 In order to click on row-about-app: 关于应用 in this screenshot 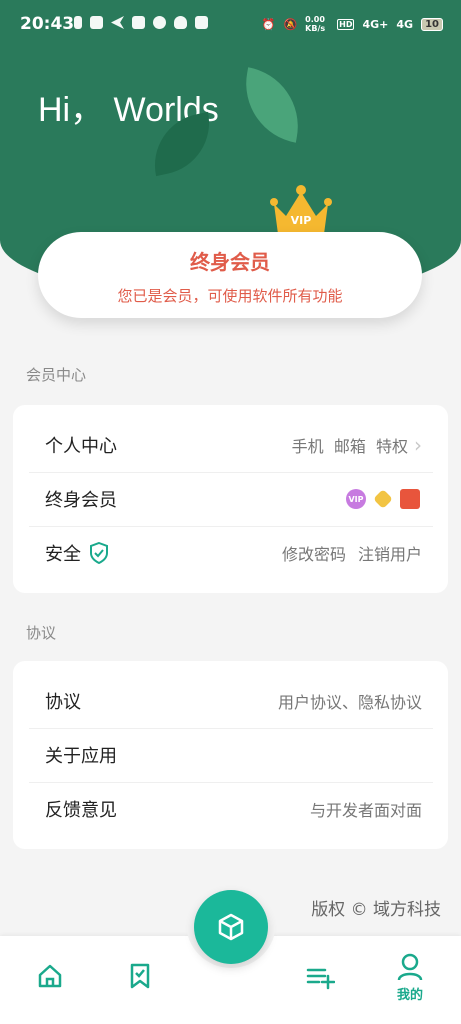, I will do `click(230, 755)`.